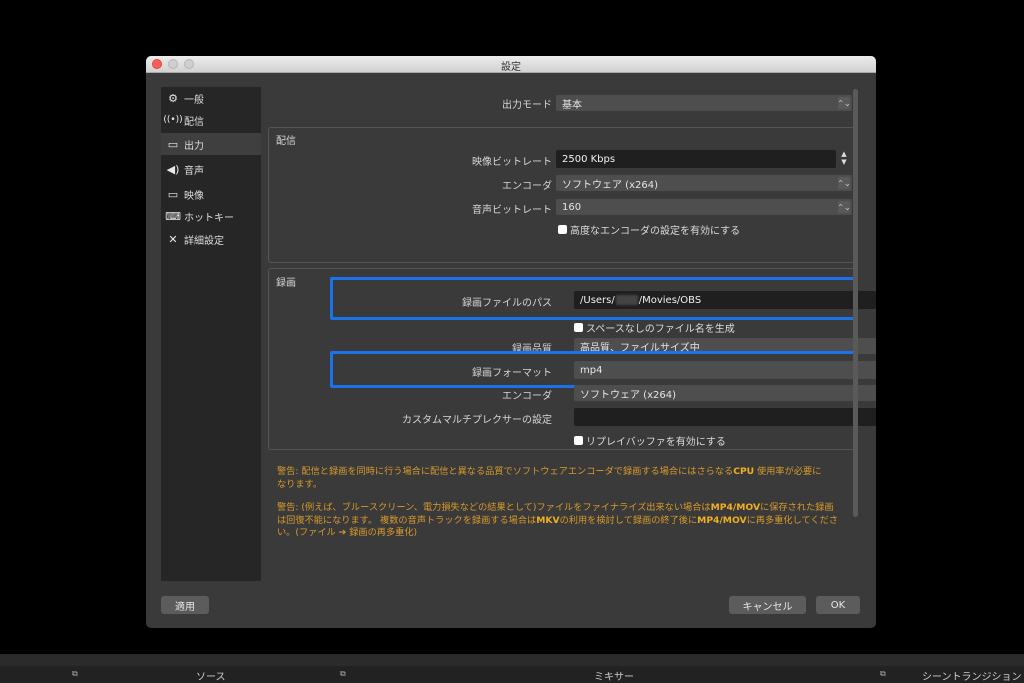  I want to click on warning-text: に再多重化してくださ, so click(792, 520).